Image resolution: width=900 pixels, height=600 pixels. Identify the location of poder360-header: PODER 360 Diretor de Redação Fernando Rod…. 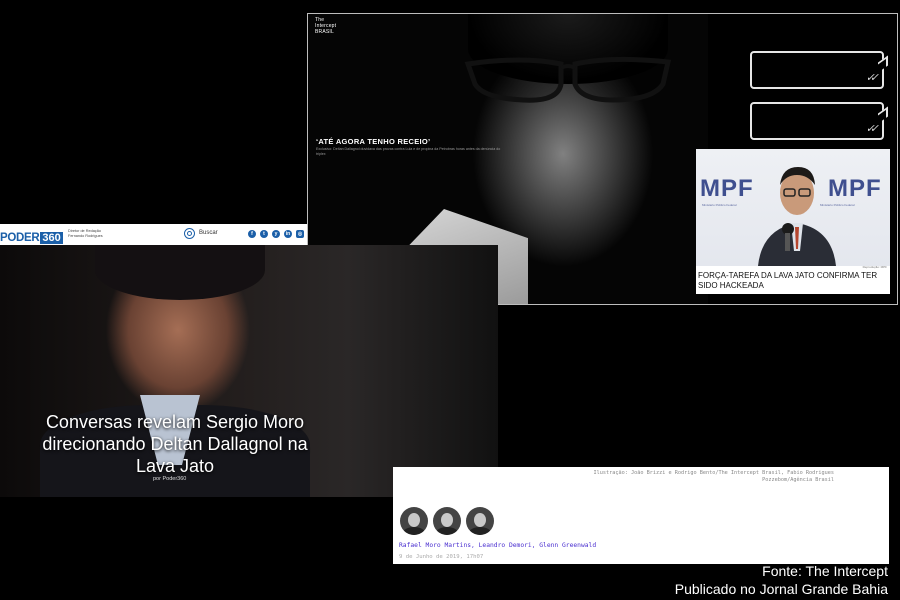
(153, 234).